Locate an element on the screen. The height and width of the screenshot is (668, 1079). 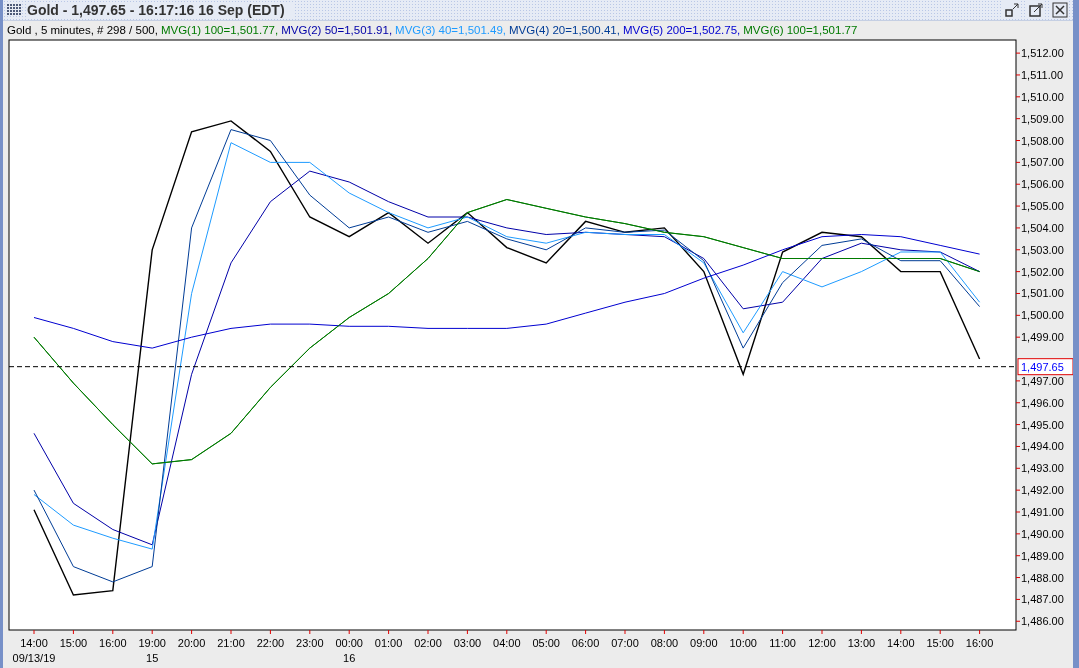
y-axis-label: 1,508.00 is located at coordinates (1042, 140).